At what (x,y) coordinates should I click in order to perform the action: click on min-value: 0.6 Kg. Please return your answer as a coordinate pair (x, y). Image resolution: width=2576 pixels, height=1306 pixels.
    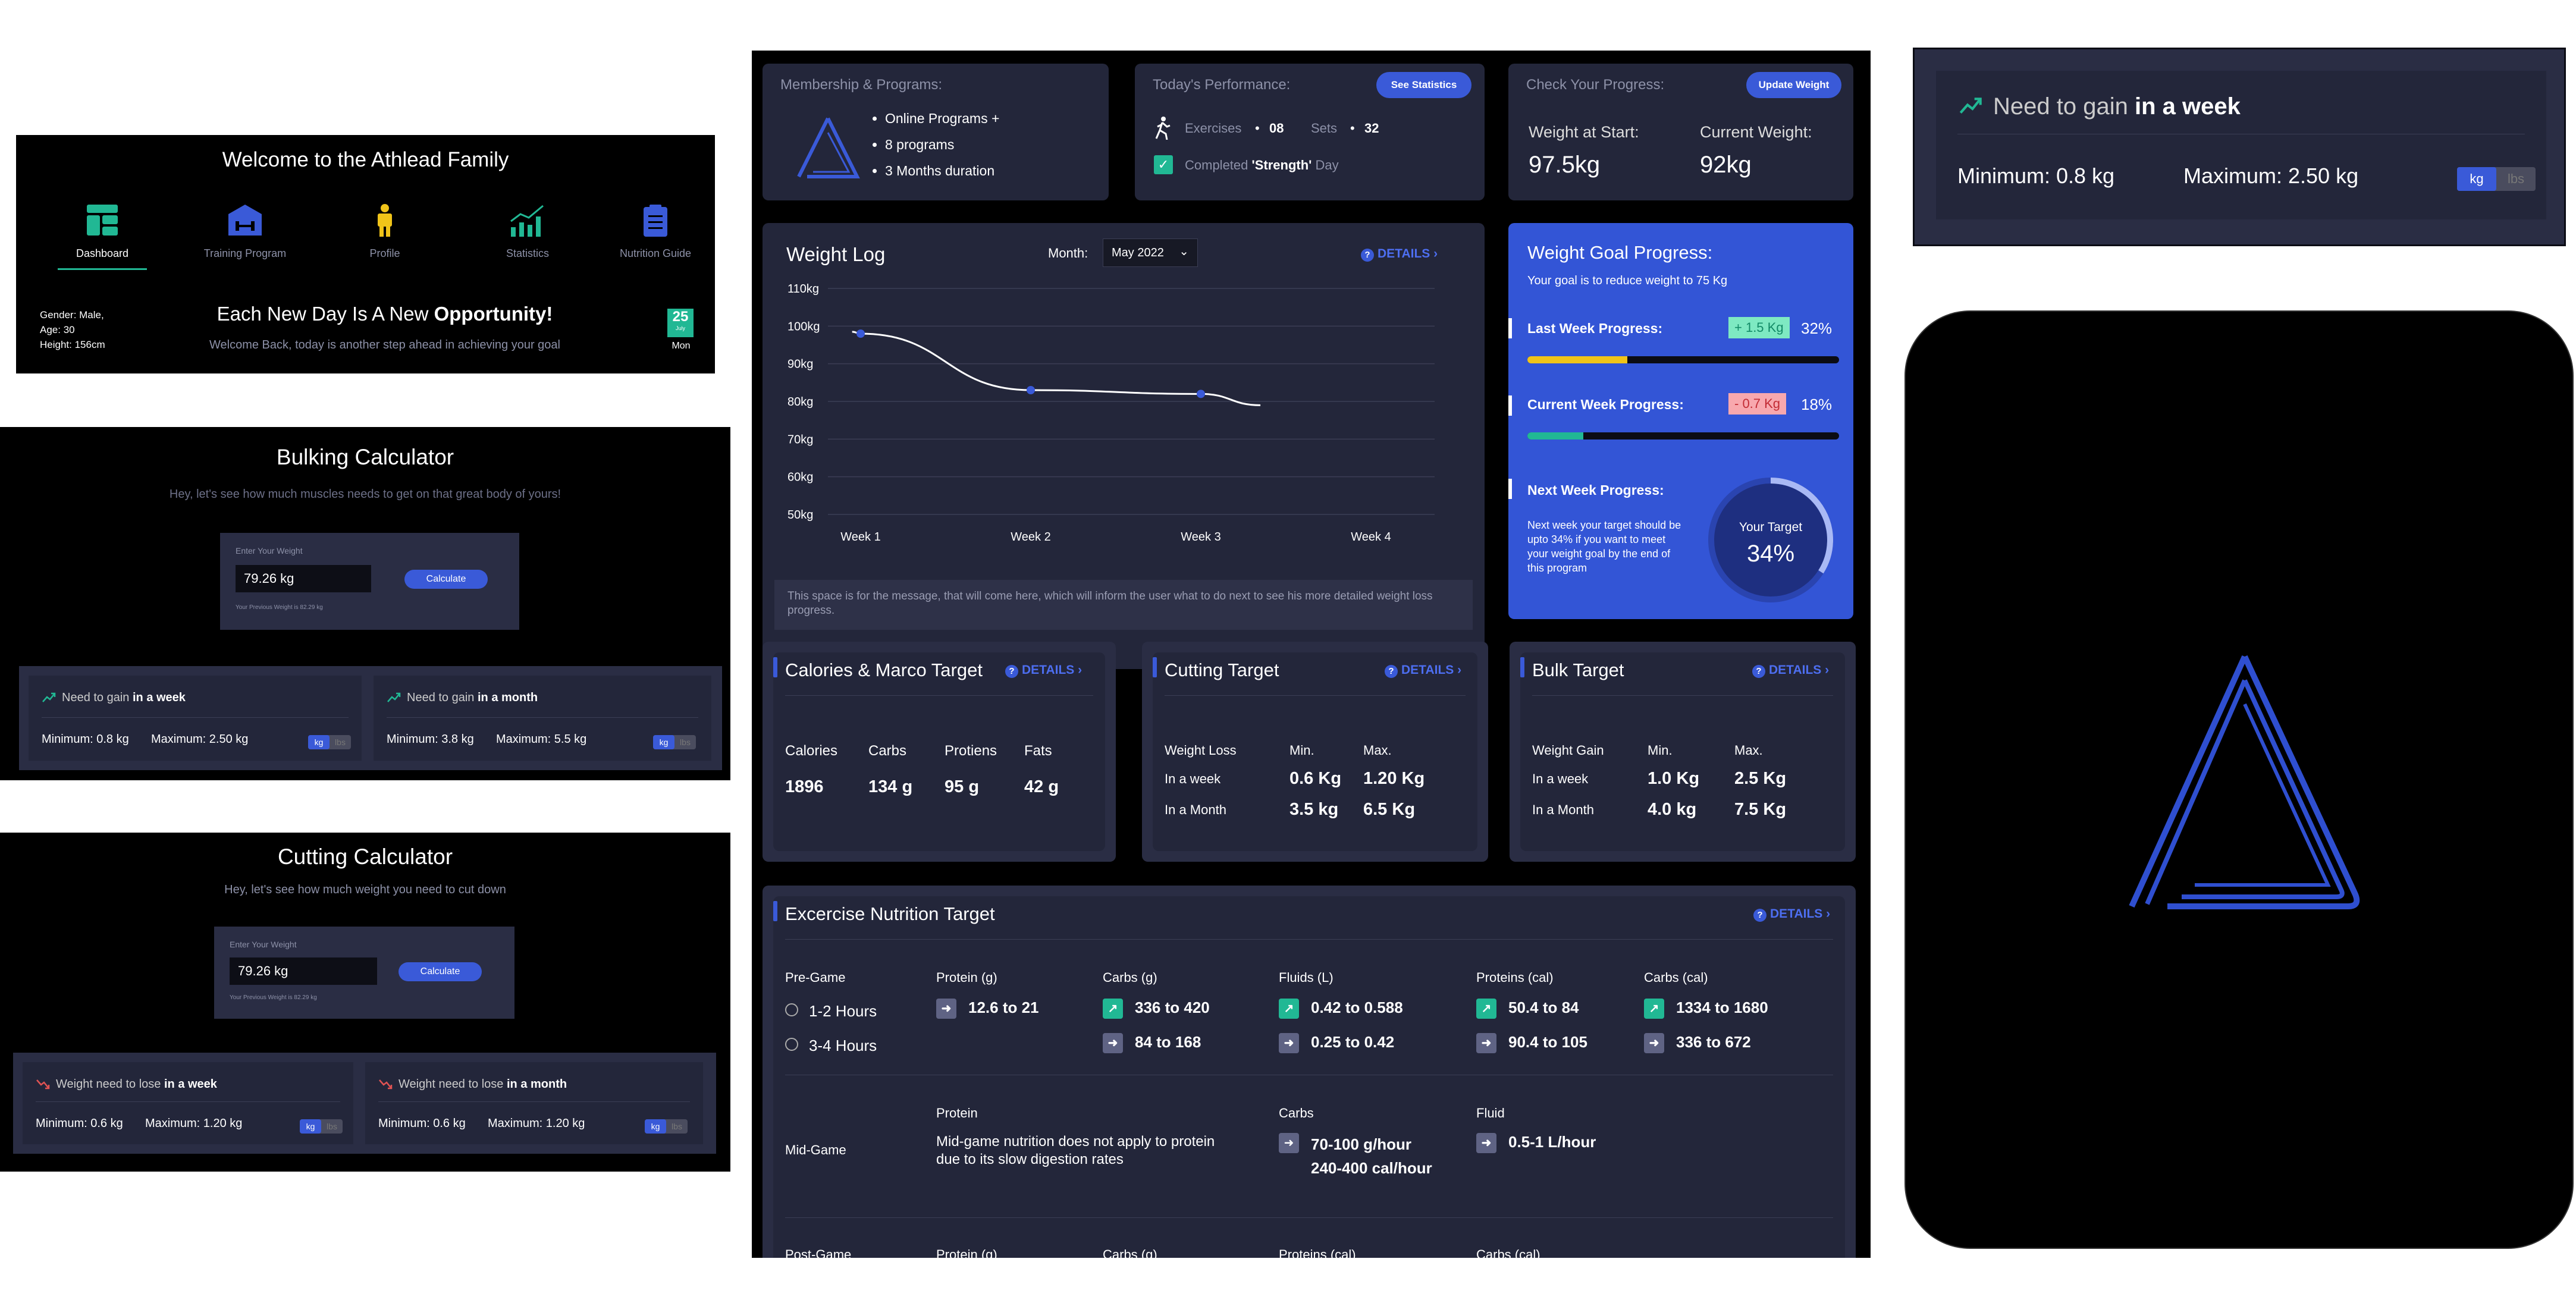
    Looking at the image, I should click on (1315, 778).